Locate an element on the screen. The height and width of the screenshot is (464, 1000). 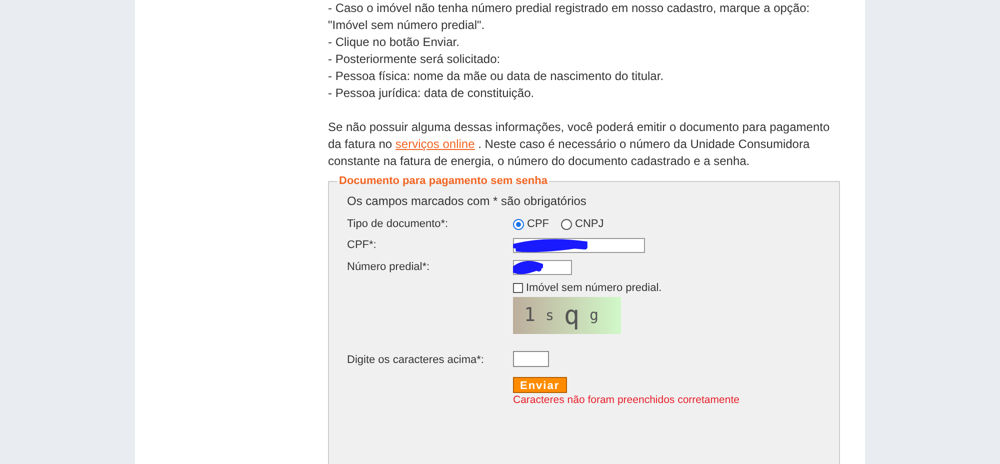
instruction-text: - Pessoa física: nome da mãe ou data de nascimento do titular. is located at coordinates (496, 76).